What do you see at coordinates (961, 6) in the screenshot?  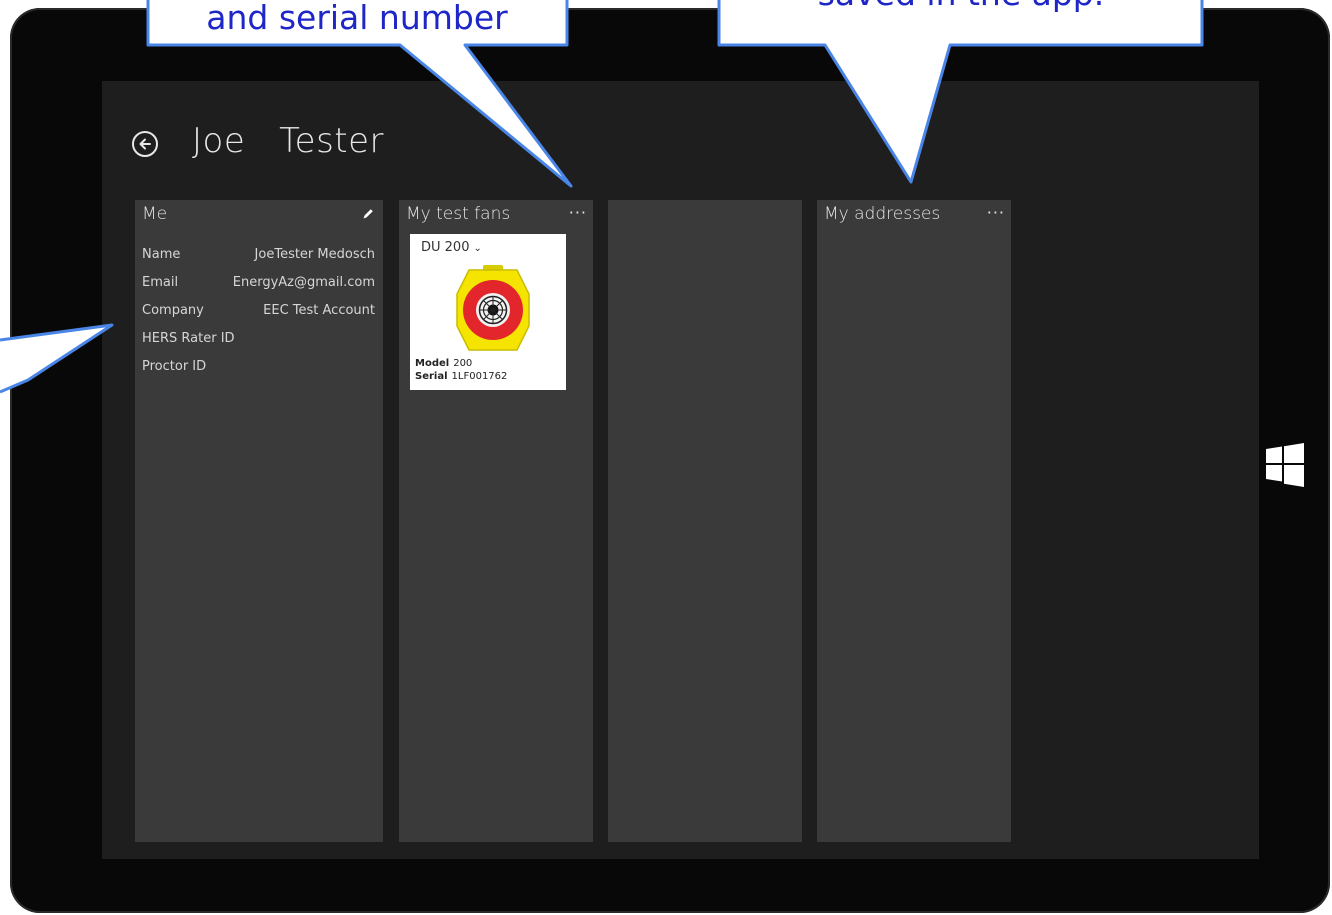 I see `callout-top-right-text: saved in the app.` at bounding box center [961, 6].